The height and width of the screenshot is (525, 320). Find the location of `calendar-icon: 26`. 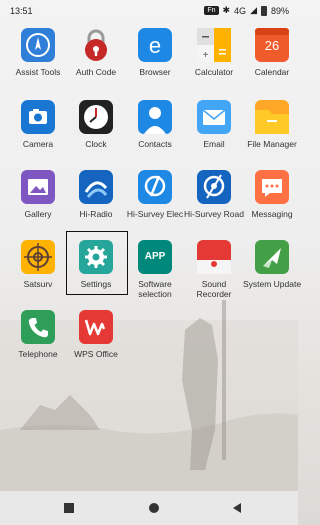

calendar-icon: 26 is located at coordinates (272, 45).